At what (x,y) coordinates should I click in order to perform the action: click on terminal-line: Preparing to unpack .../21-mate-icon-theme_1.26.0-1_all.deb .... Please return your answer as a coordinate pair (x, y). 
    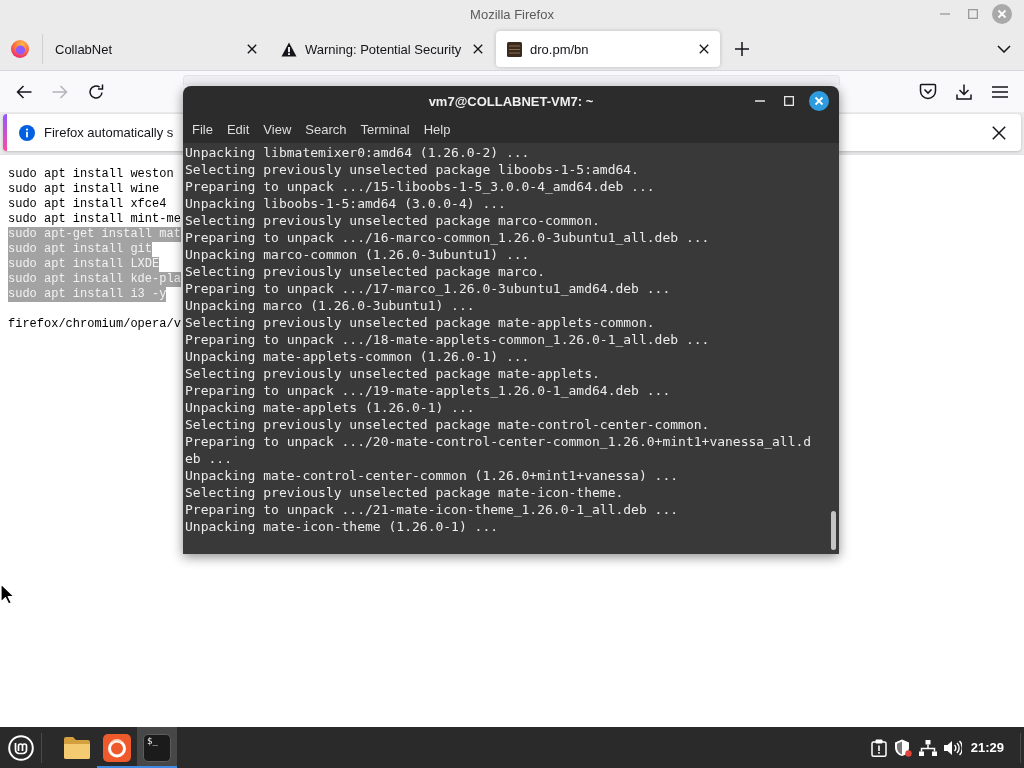
    Looking at the image, I should click on (432, 509).